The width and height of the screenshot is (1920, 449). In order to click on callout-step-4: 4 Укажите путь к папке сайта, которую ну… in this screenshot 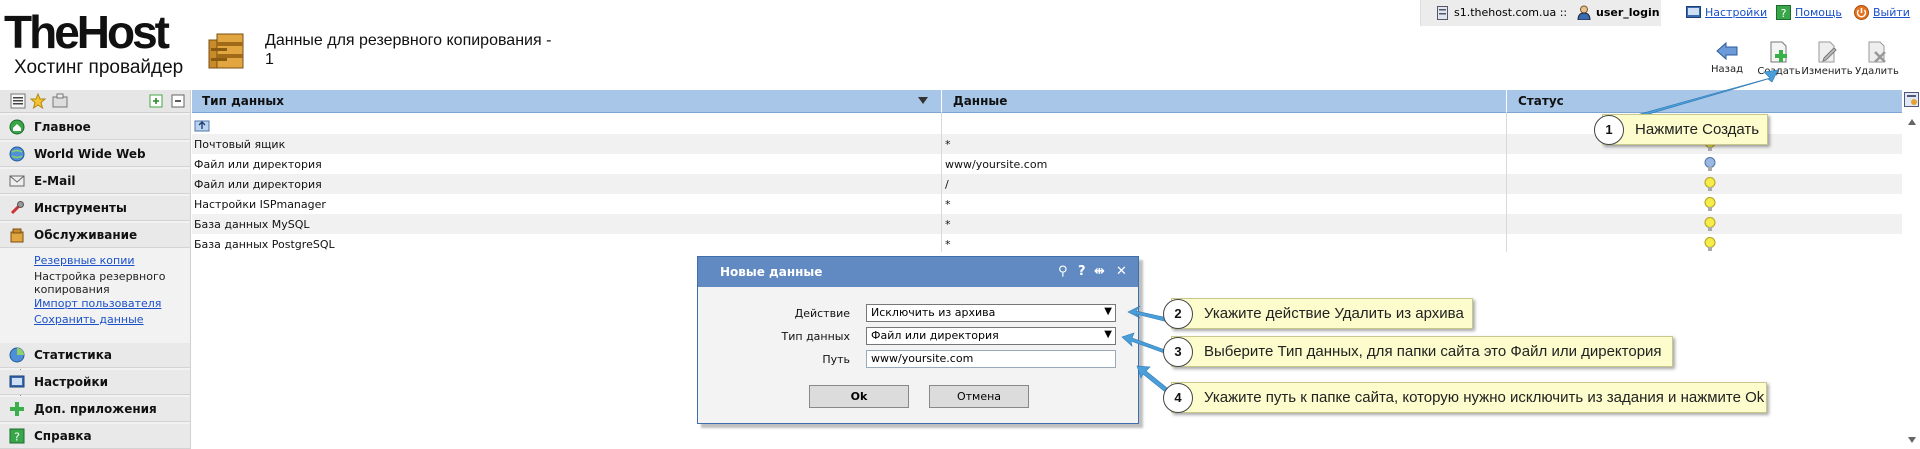, I will do `click(1465, 397)`.